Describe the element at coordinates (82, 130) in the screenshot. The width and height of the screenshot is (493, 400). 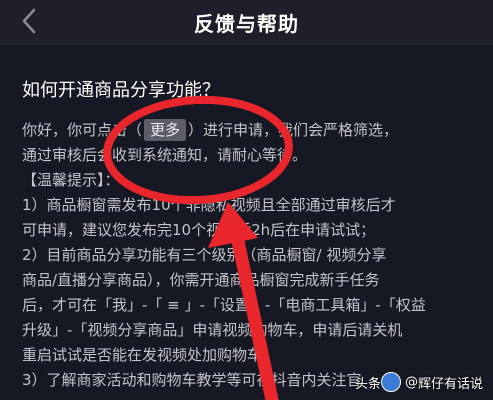
I see `answer-text: 你好，你可点击（` at that location.